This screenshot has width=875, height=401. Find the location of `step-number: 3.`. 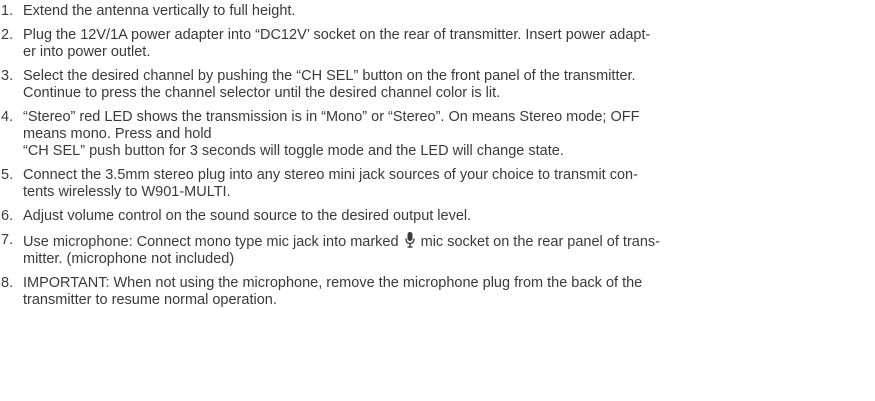

step-number: 3. is located at coordinates (7, 76).